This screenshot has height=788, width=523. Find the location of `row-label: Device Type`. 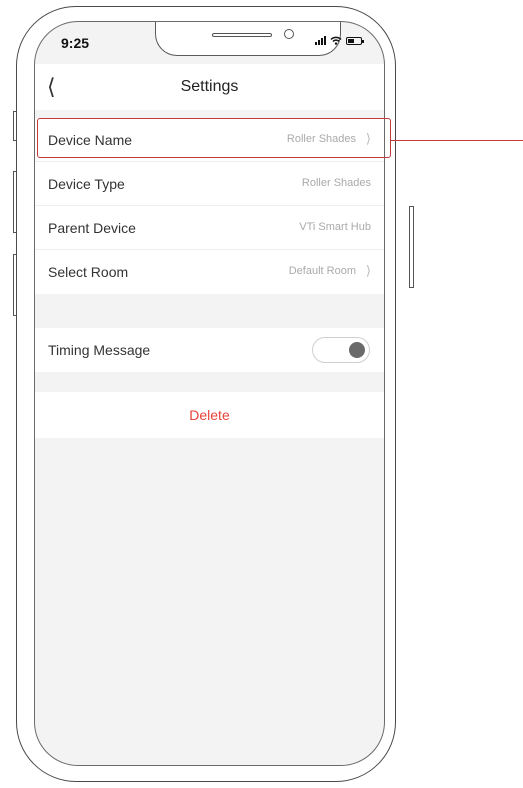

row-label: Device Type is located at coordinates (86, 184).